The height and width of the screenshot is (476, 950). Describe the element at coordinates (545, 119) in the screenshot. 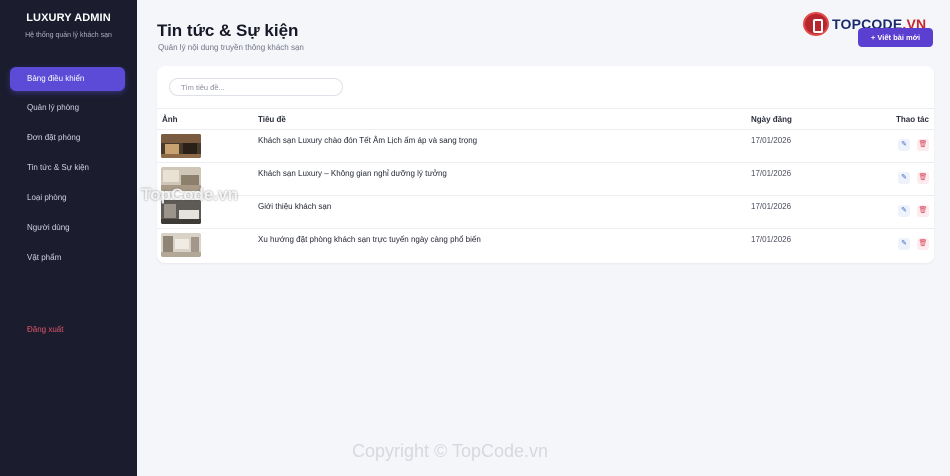

I see `table-header: Ảnh Tiêu đề Ngày đăng Thao tác` at that location.